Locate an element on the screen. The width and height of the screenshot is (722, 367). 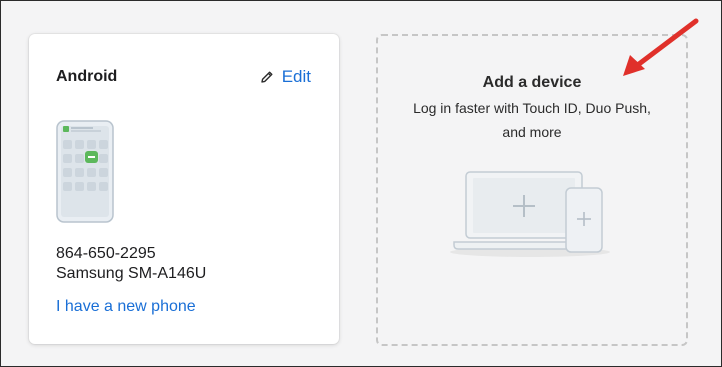
device-phone-number: 864-650-2295 is located at coordinates (106, 253).